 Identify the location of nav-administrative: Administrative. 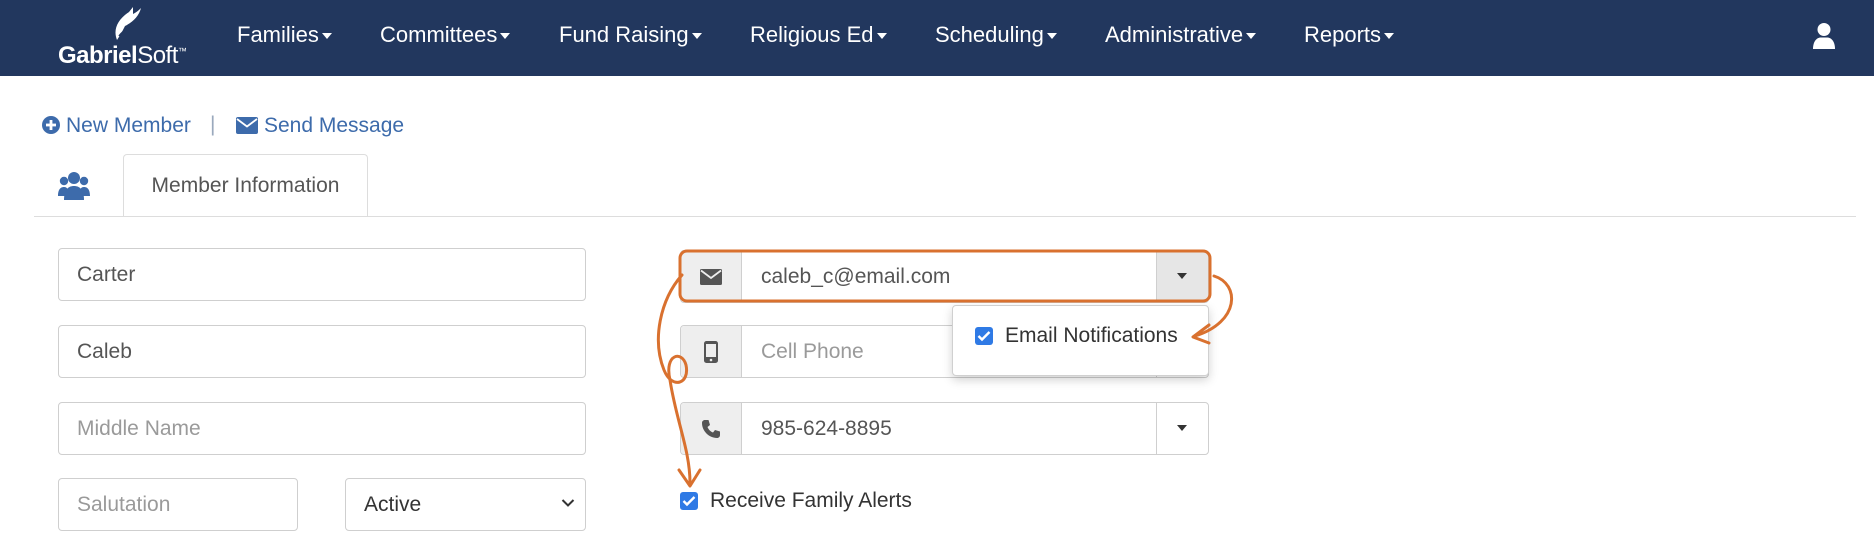
(1181, 35).